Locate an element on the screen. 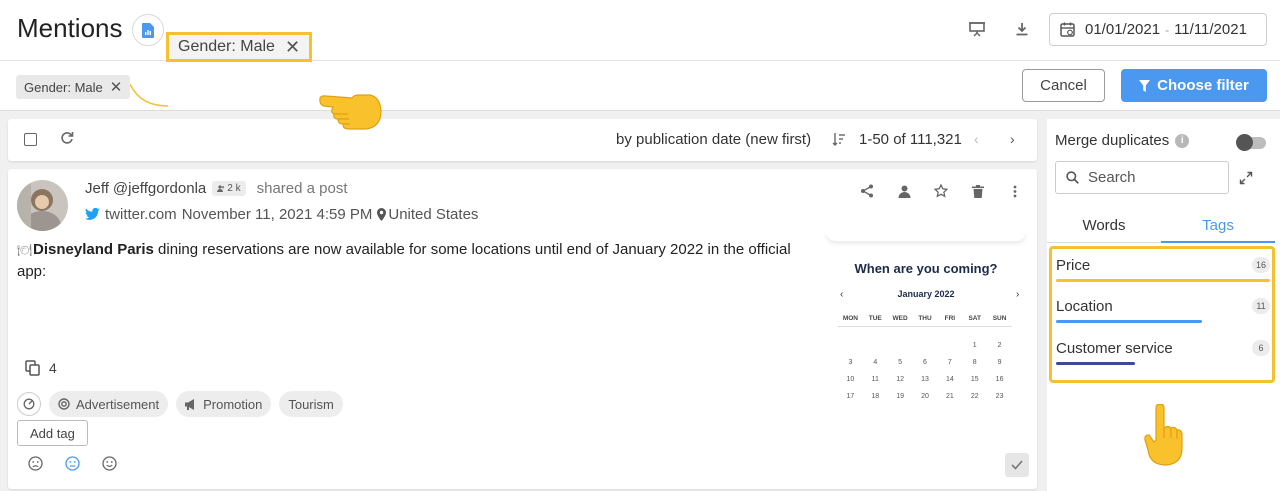 The image size is (1280, 491). select-all-checkbox is located at coordinates (30, 139).